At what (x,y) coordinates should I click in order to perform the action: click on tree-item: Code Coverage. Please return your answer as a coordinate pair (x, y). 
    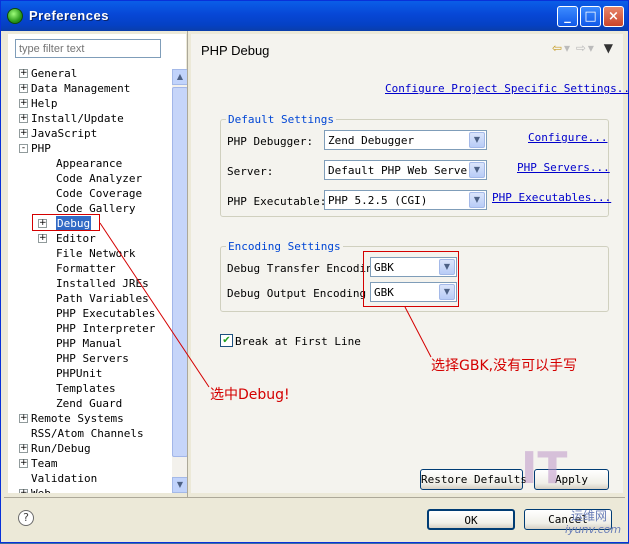
    Looking at the image, I should click on (95, 193).